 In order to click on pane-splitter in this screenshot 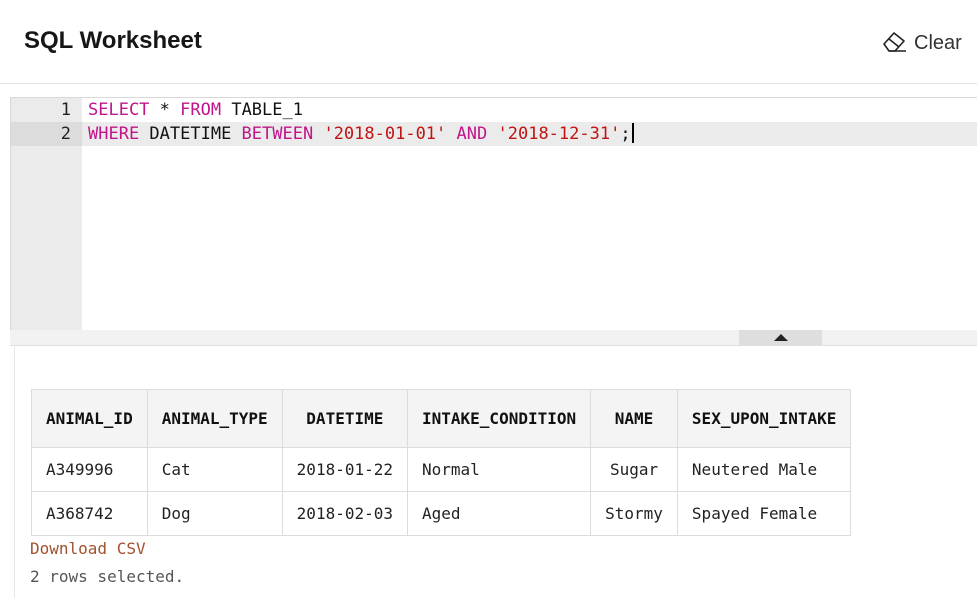, I will do `click(493, 338)`.